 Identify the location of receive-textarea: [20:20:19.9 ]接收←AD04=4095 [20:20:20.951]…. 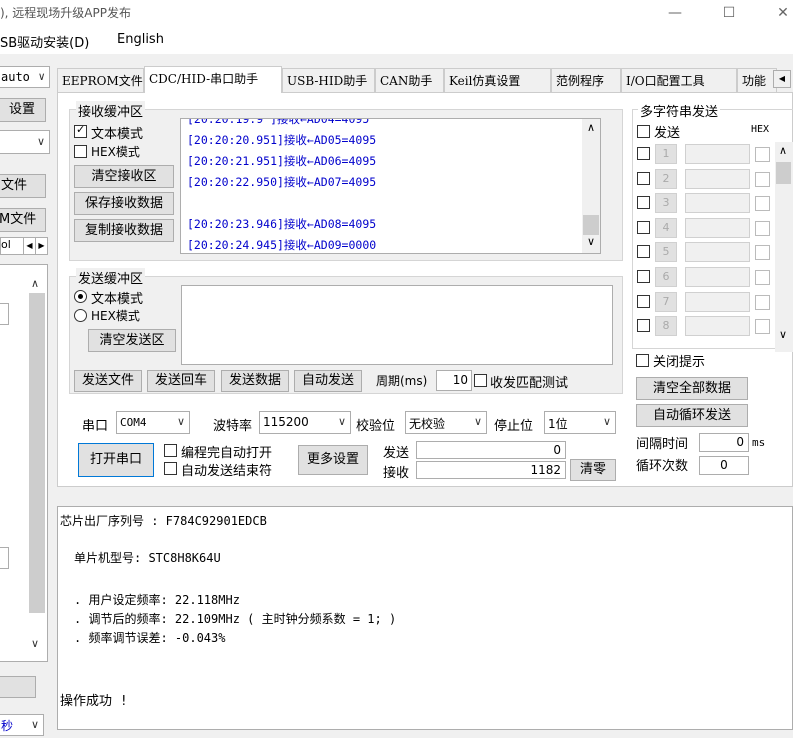
(390, 186).